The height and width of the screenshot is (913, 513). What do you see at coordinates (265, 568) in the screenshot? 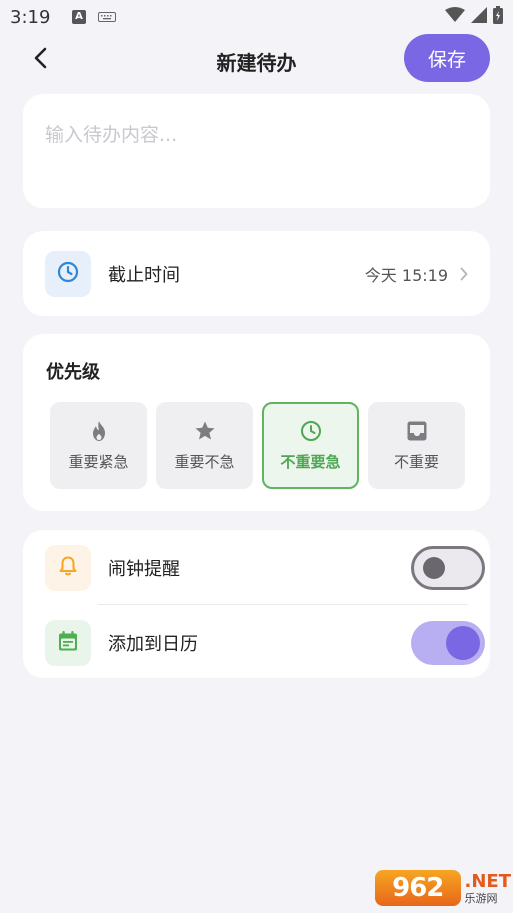
I see `alarm-reminder-row: 闹钟提醒` at bounding box center [265, 568].